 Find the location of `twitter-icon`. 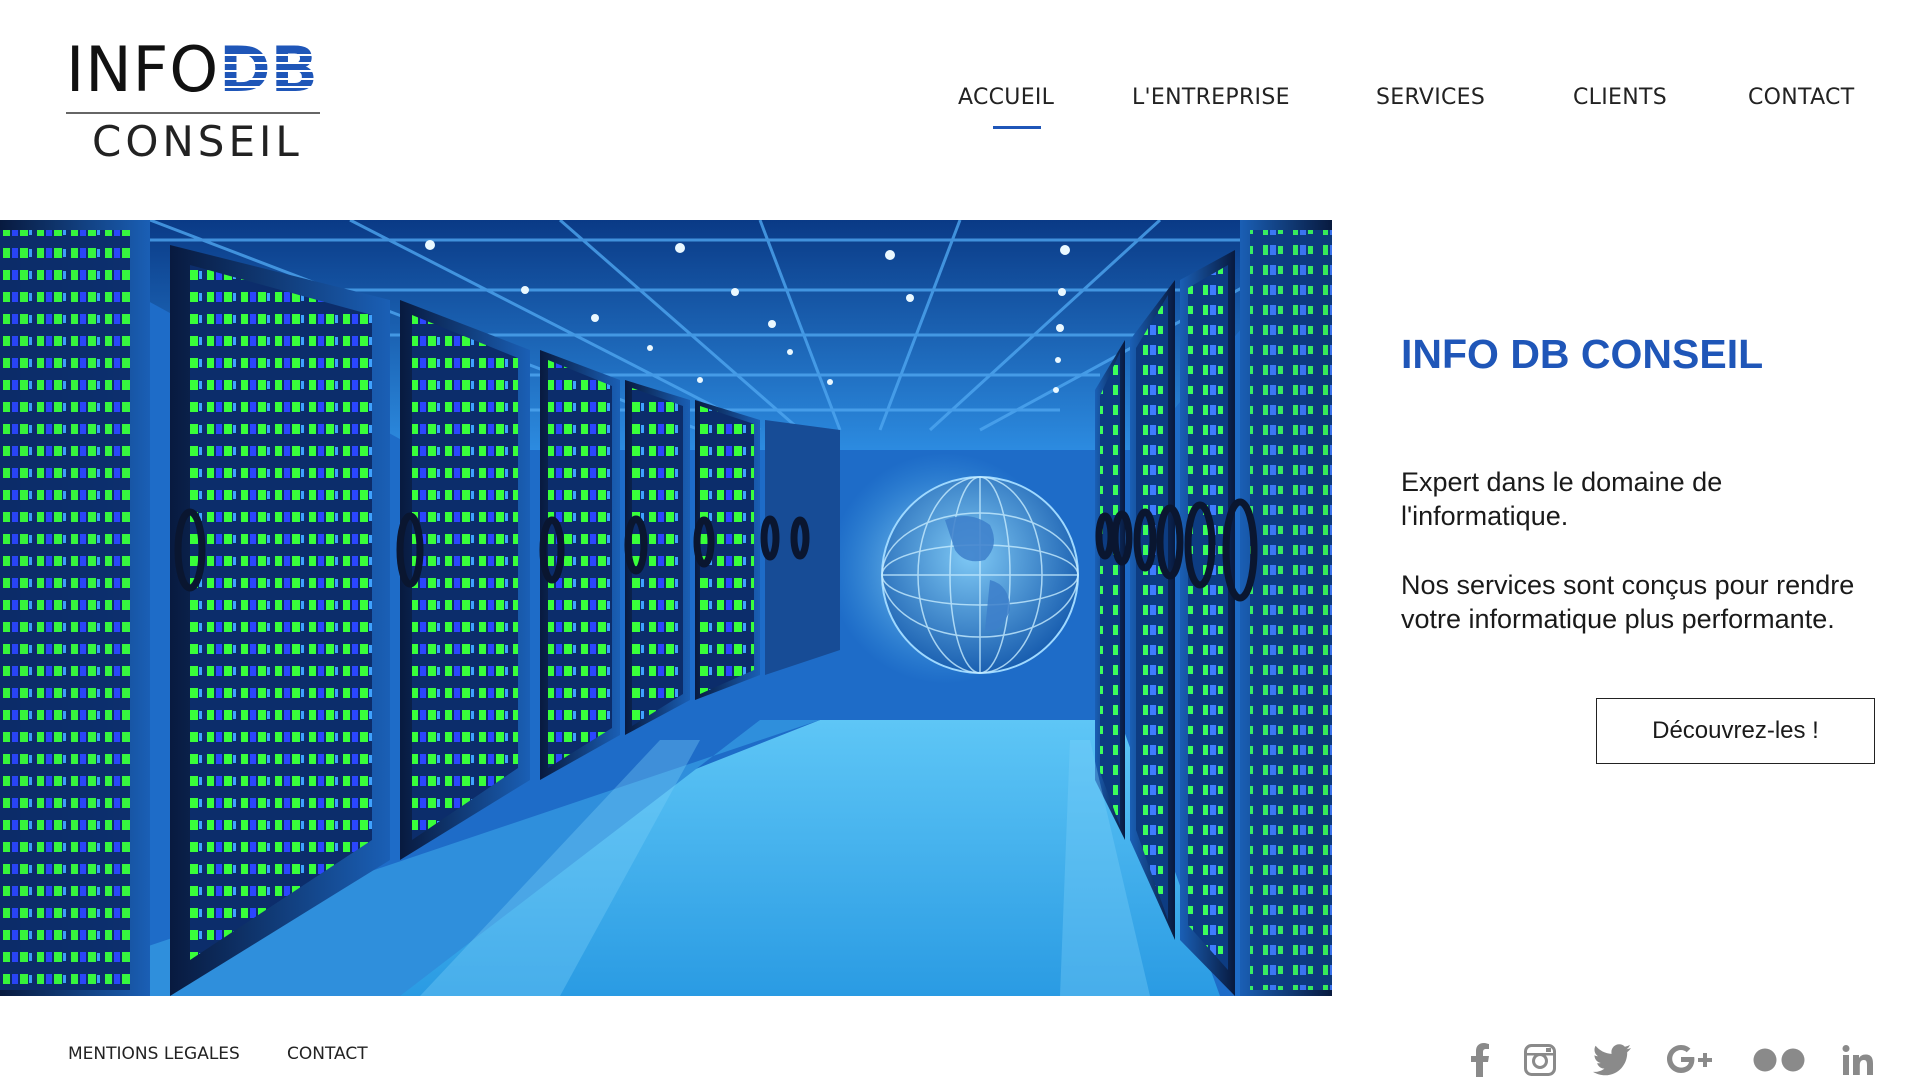

twitter-icon is located at coordinates (1612, 1060).